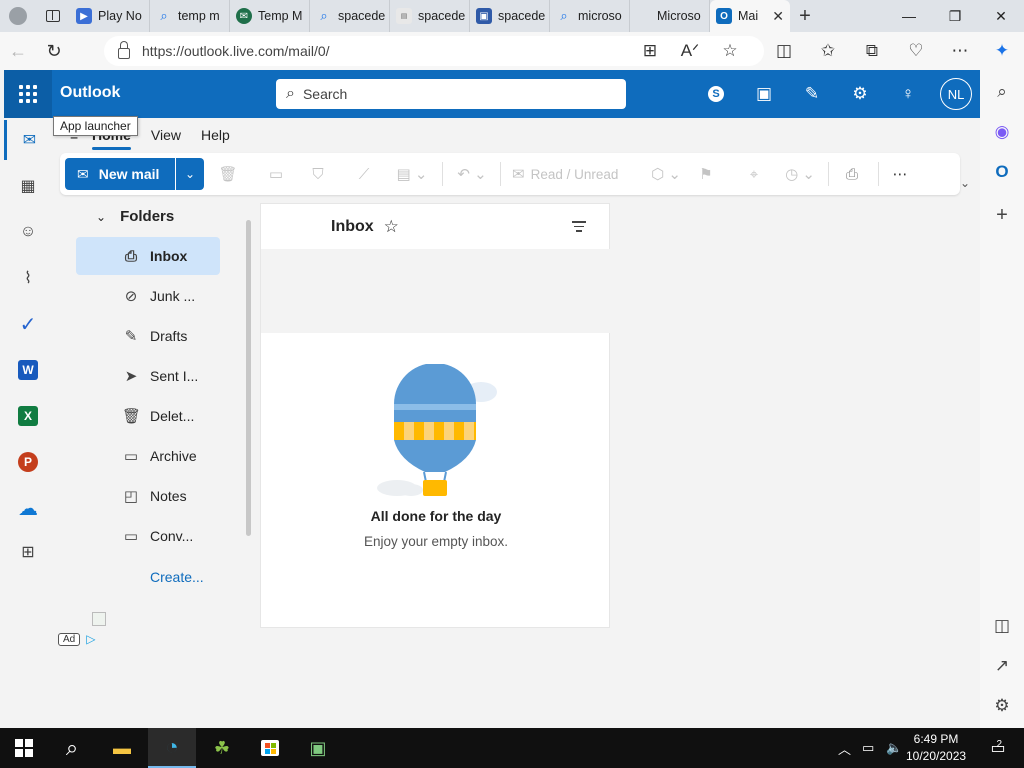  I want to click on word-icon: W, so click(28, 370).